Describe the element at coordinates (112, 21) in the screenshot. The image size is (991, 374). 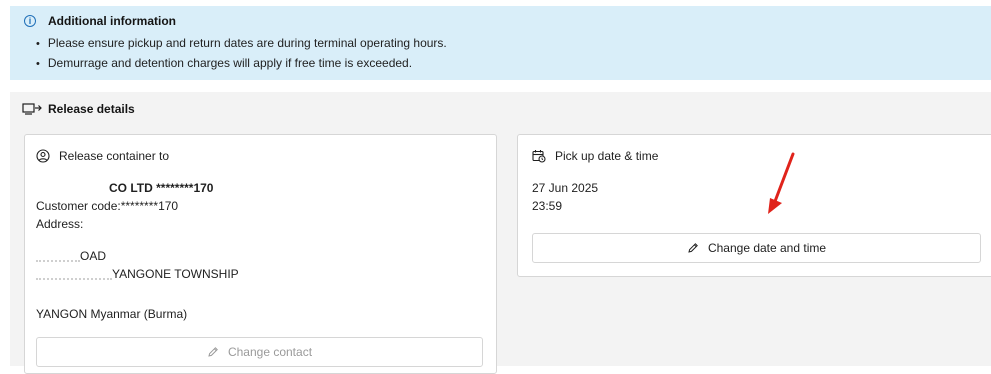
I see `info-title: Additional information` at that location.